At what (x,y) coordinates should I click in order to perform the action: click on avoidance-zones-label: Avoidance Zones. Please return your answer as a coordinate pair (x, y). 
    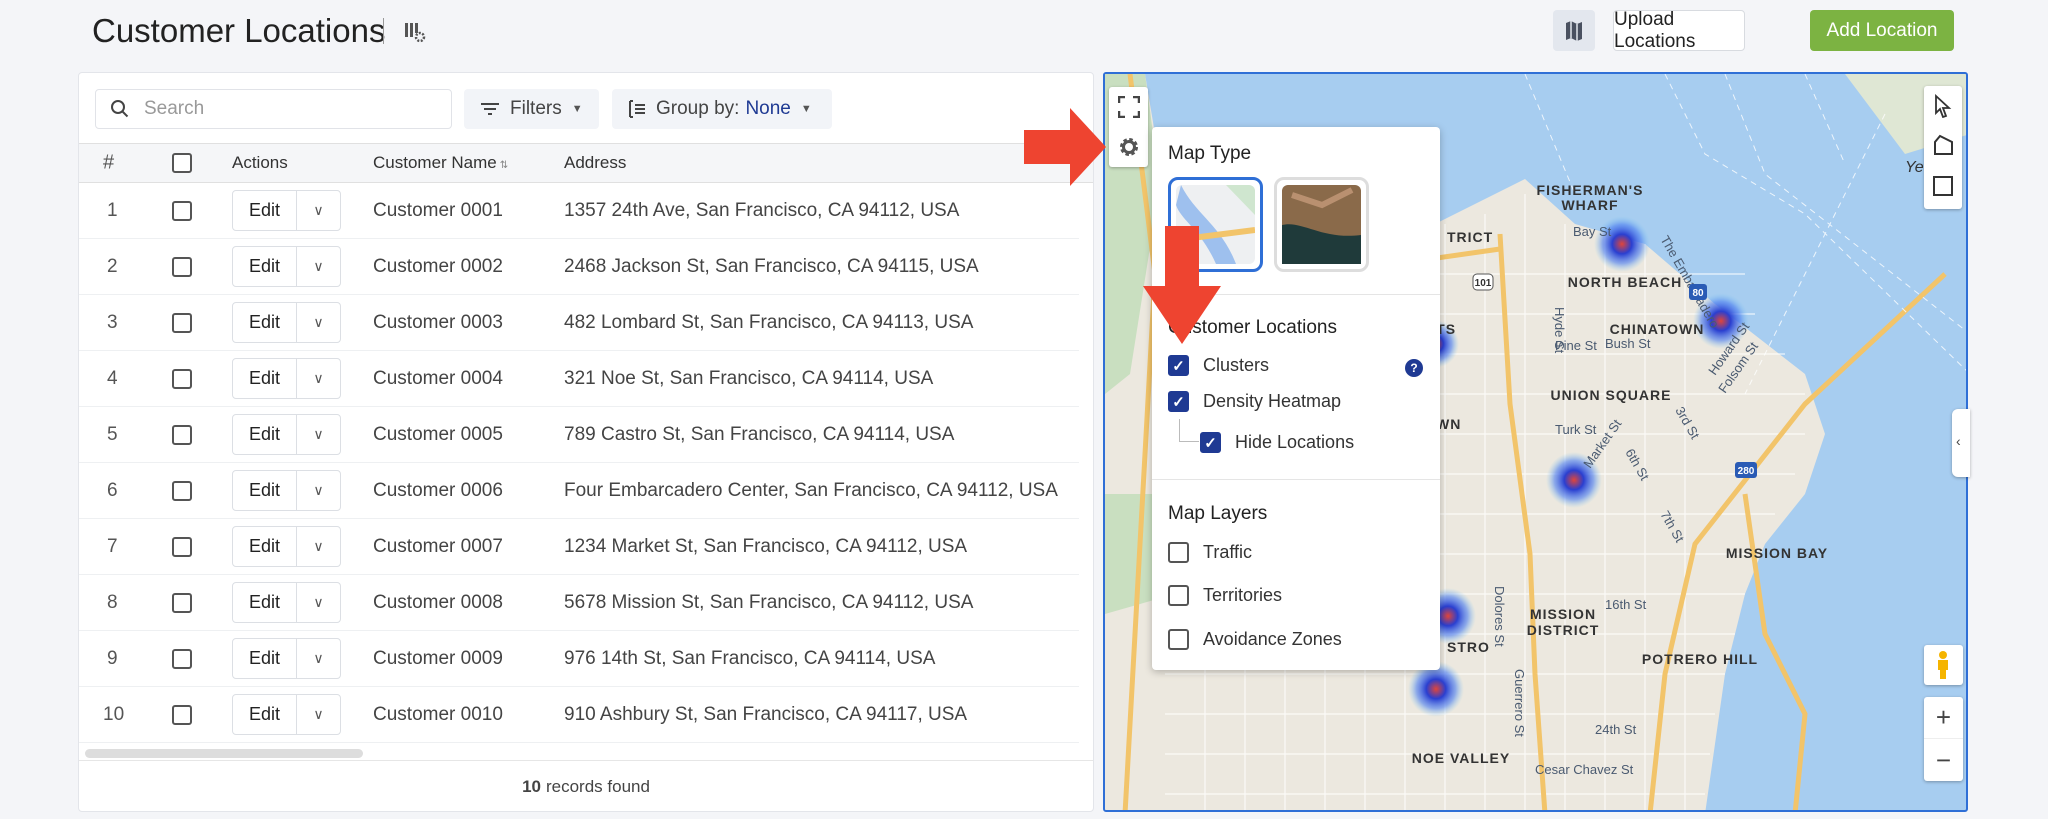
    Looking at the image, I should click on (1272, 639).